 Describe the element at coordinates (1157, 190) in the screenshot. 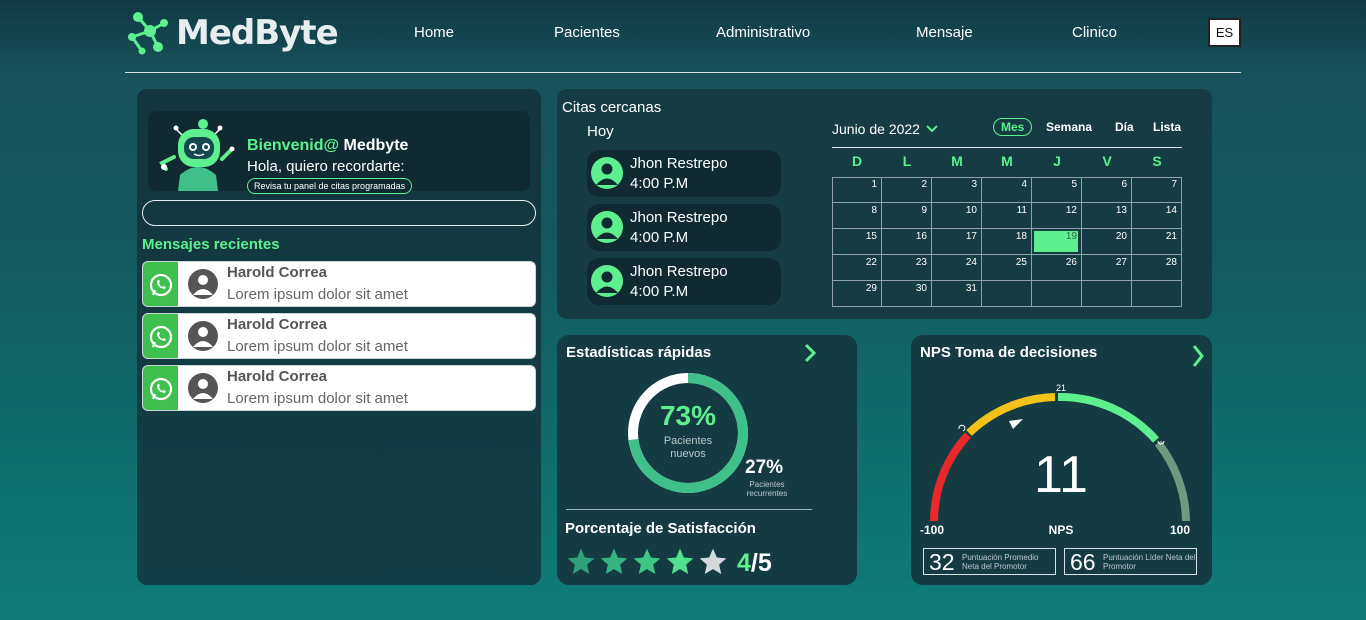

I see `calendar-day: 7` at that location.